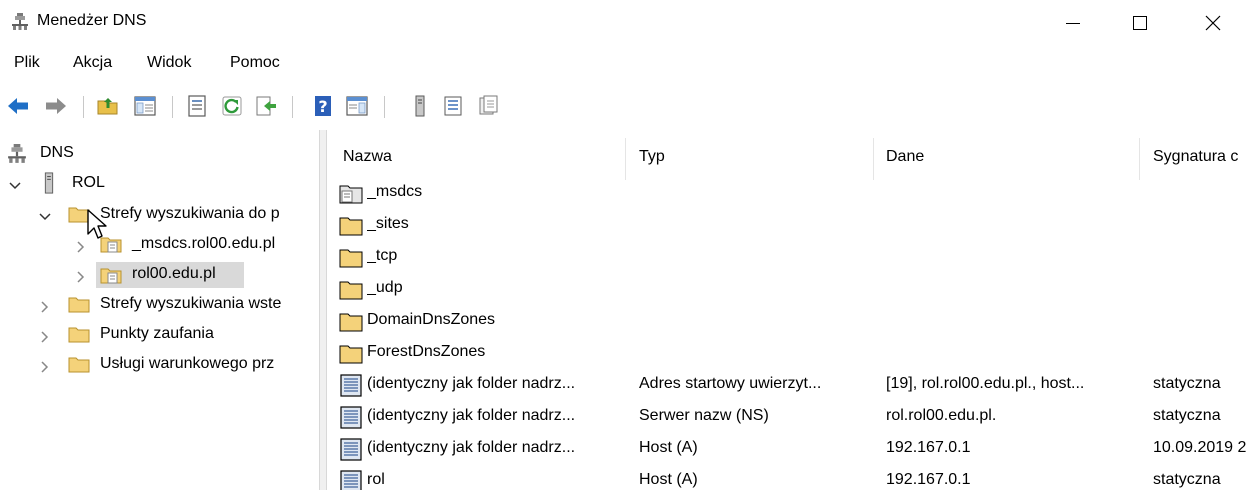 This screenshot has width=1259, height=490. I want to click on close-button, so click(1213, 23).